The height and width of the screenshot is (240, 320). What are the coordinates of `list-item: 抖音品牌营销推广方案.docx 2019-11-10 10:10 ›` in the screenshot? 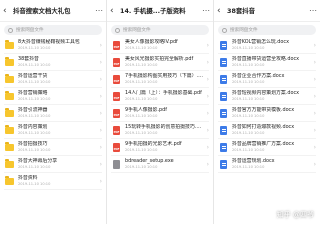 It's located at (267, 147).